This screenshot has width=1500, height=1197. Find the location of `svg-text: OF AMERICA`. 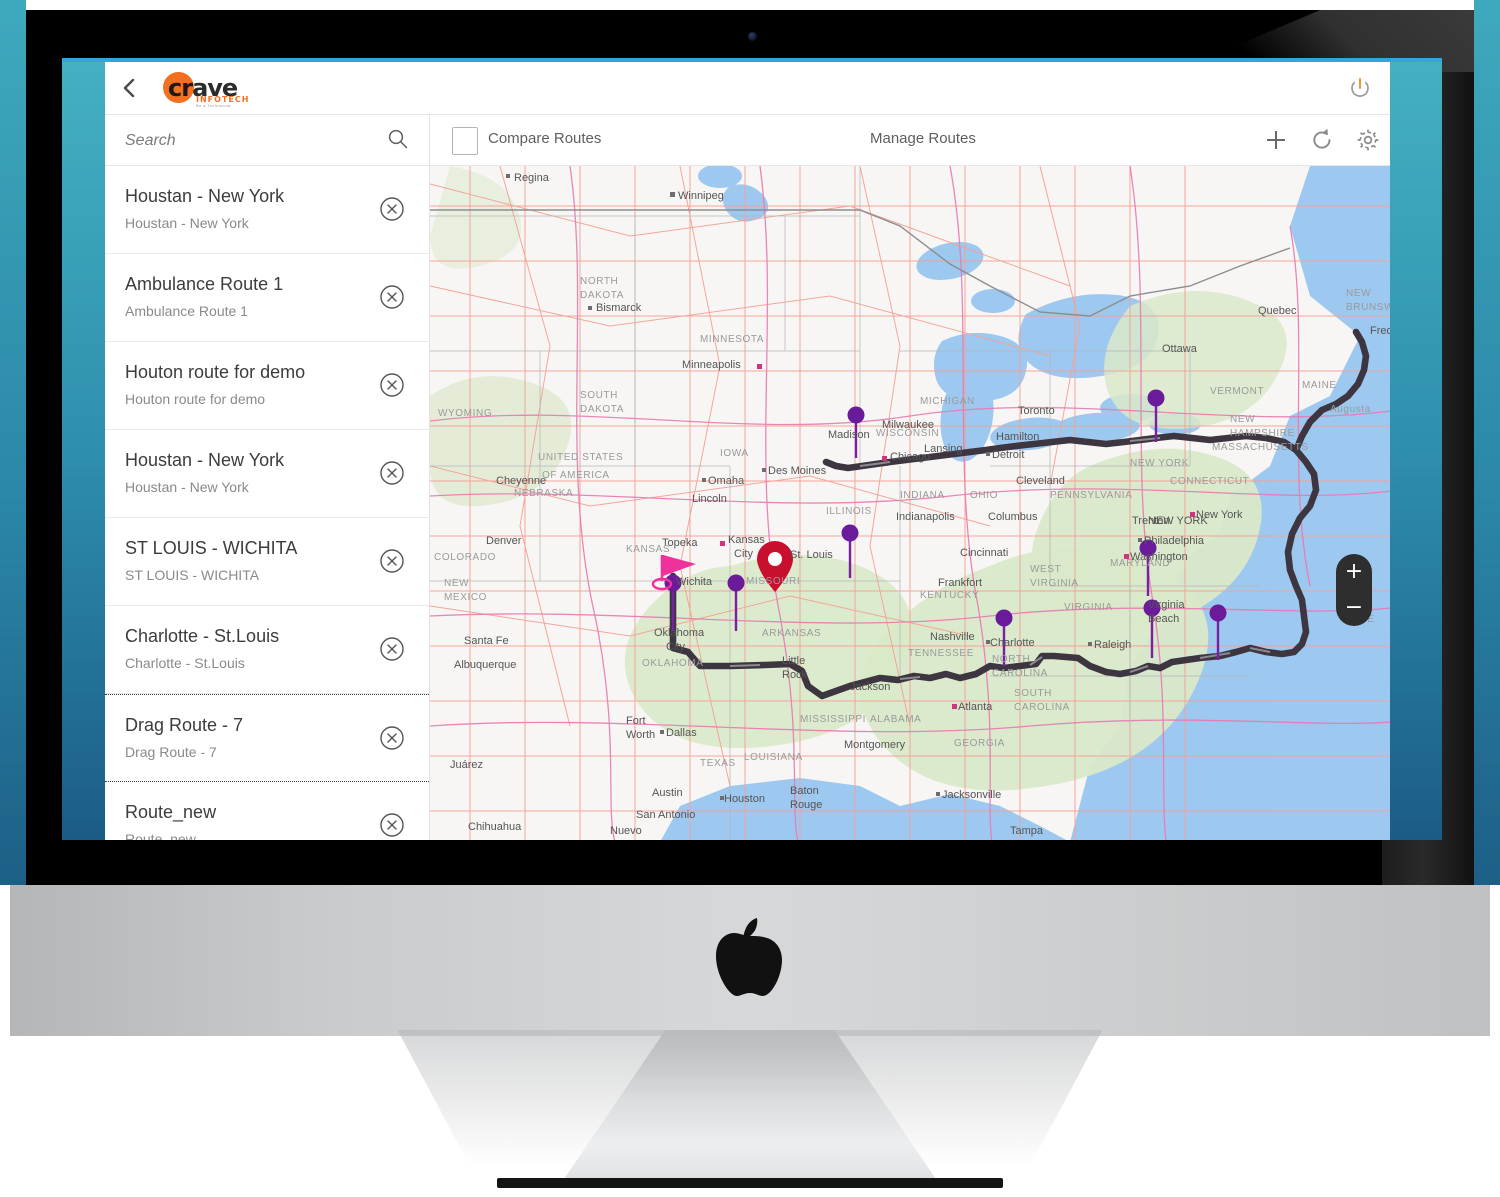

svg-text: OF AMERICA is located at coordinates (576, 475).